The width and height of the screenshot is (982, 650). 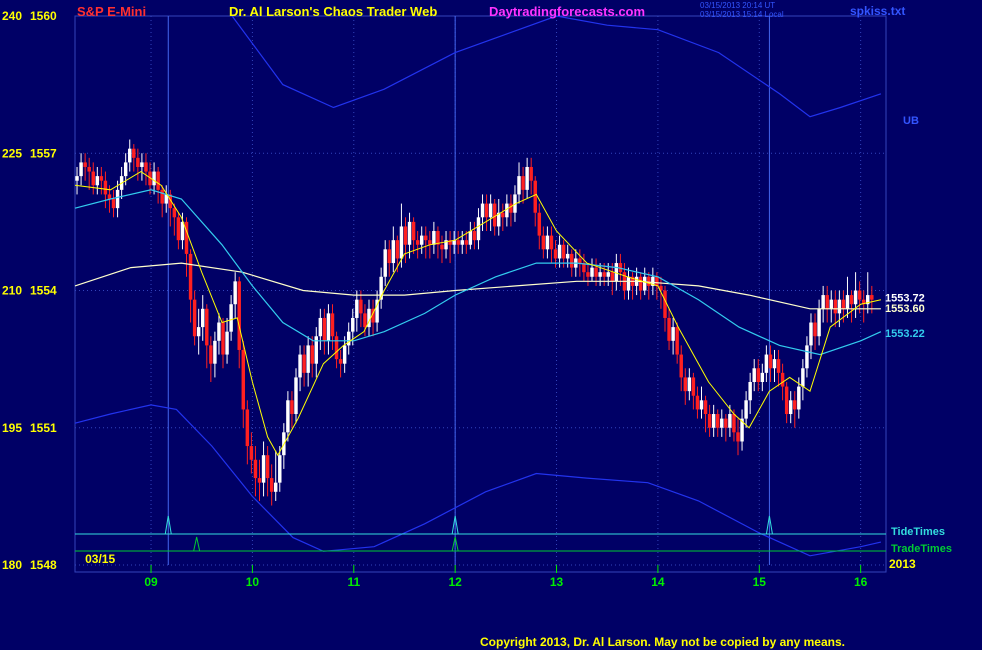 I want to click on trade-times-label: TradeTimes, so click(x=921, y=549).